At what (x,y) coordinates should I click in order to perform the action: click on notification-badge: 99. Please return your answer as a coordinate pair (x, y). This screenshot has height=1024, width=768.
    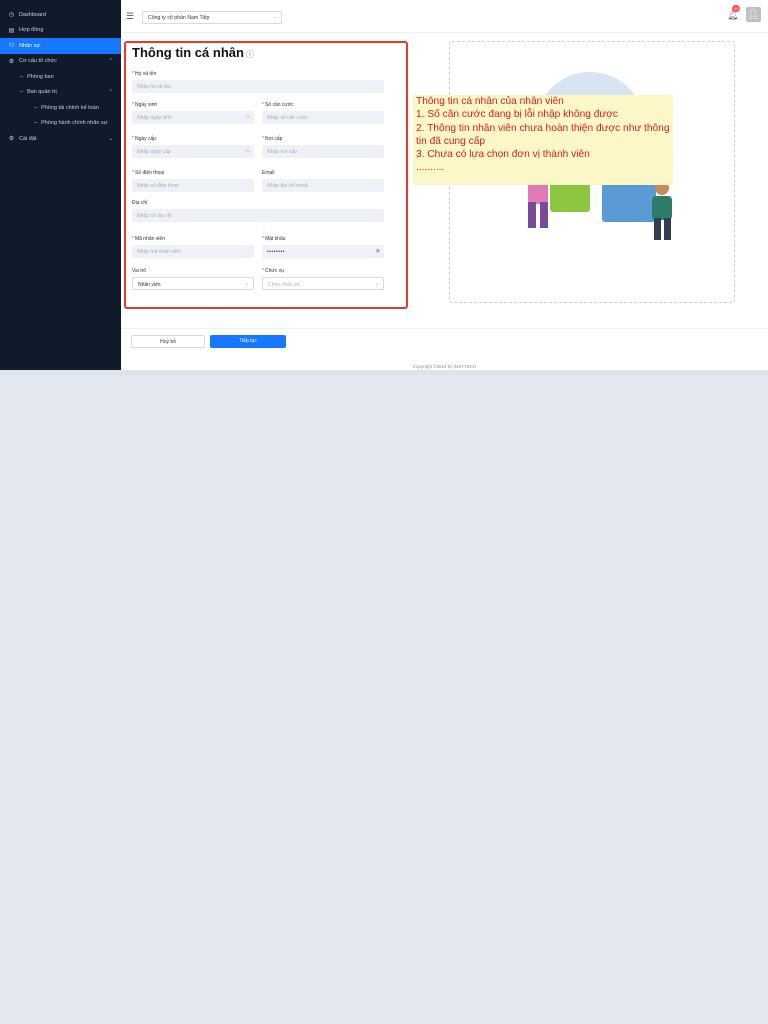
    Looking at the image, I should click on (736, 8).